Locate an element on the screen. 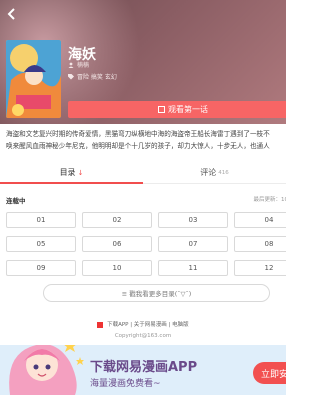  footer-link-text: 下载APP | 关于网易漫画 | 电脑版 is located at coordinates (148, 325).